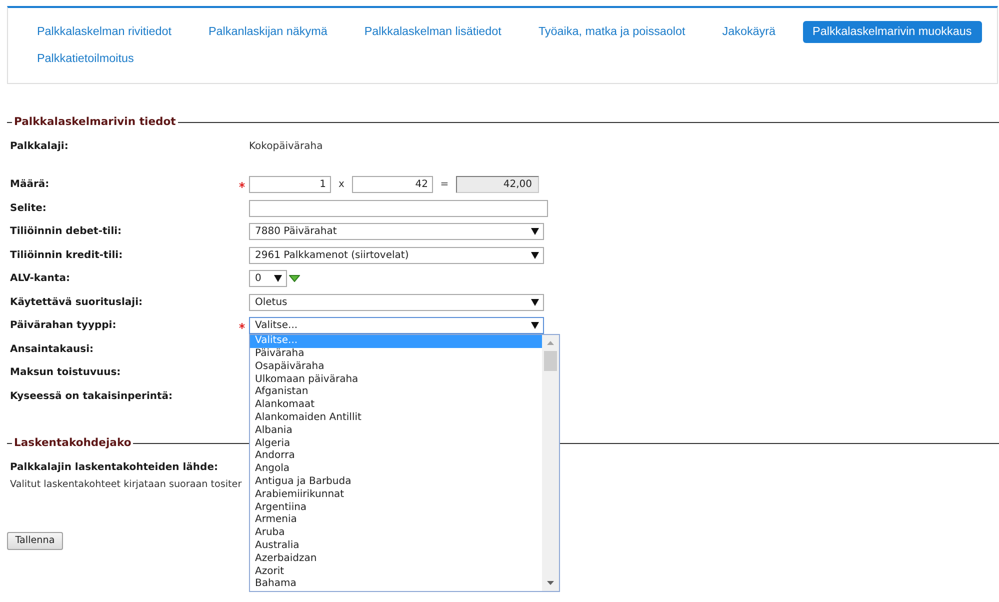 This screenshot has width=999, height=602. Describe the element at coordinates (66, 232) in the screenshot. I see `field-label: Tiliöinnin debet-tili:` at that location.